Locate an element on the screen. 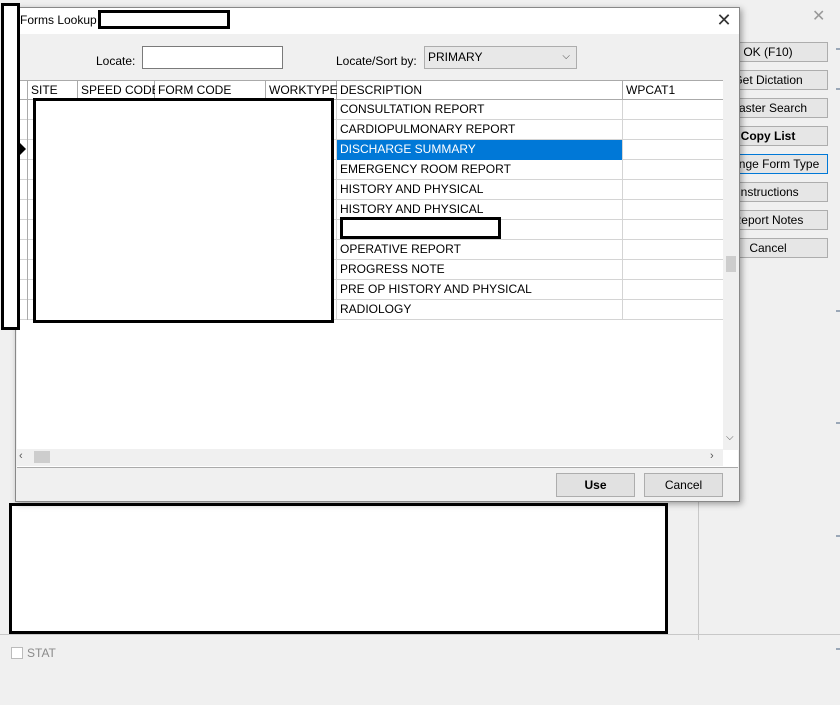 This screenshot has width=840, height=705. column-header-wpcat1: WPCAT1 is located at coordinates (680, 90).